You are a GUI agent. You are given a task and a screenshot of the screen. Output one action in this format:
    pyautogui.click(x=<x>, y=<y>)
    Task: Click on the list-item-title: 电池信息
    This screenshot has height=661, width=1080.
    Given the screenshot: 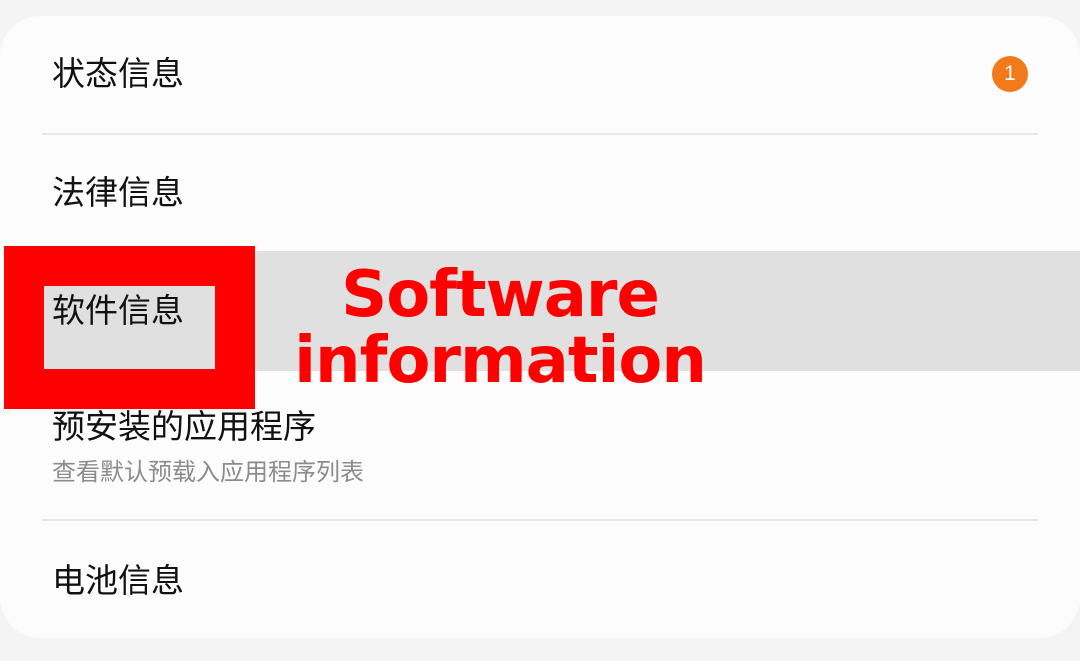 What is the action you would take?
    pyautogui.click(x=118, y=580)
    